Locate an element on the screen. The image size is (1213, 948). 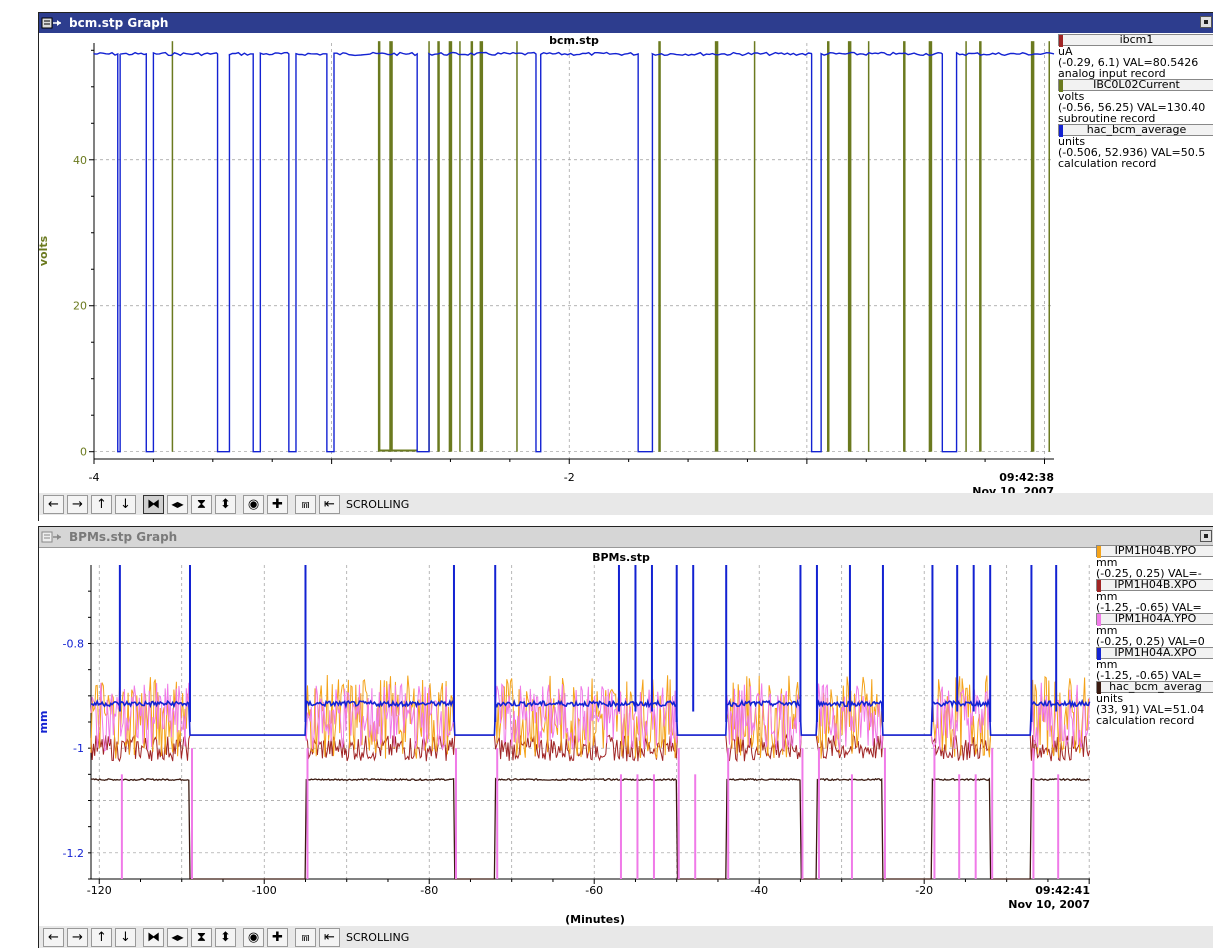
window-title: bcm.stp Graph is located at coordinates (119, 23).